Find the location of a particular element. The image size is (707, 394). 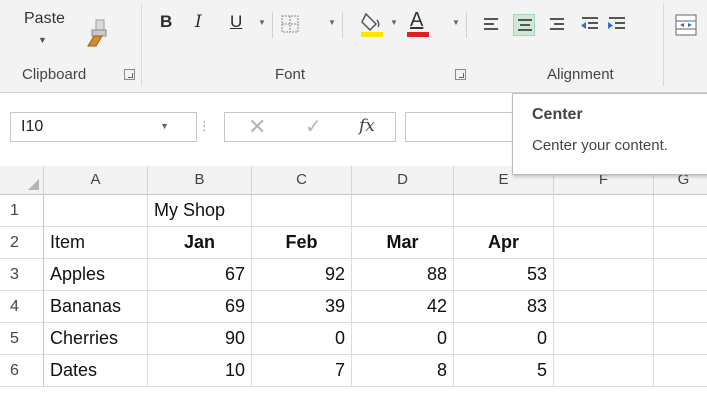

column-header-d: D is located at coordinates (403, 180).